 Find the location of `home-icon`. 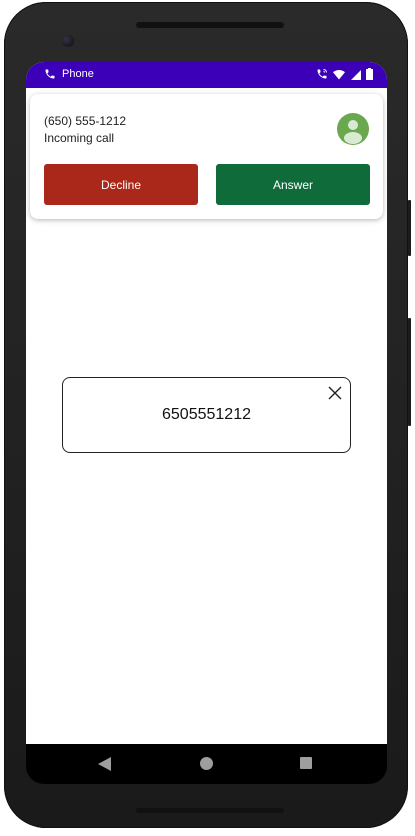

home-icon is located at coordinates (206, 763).